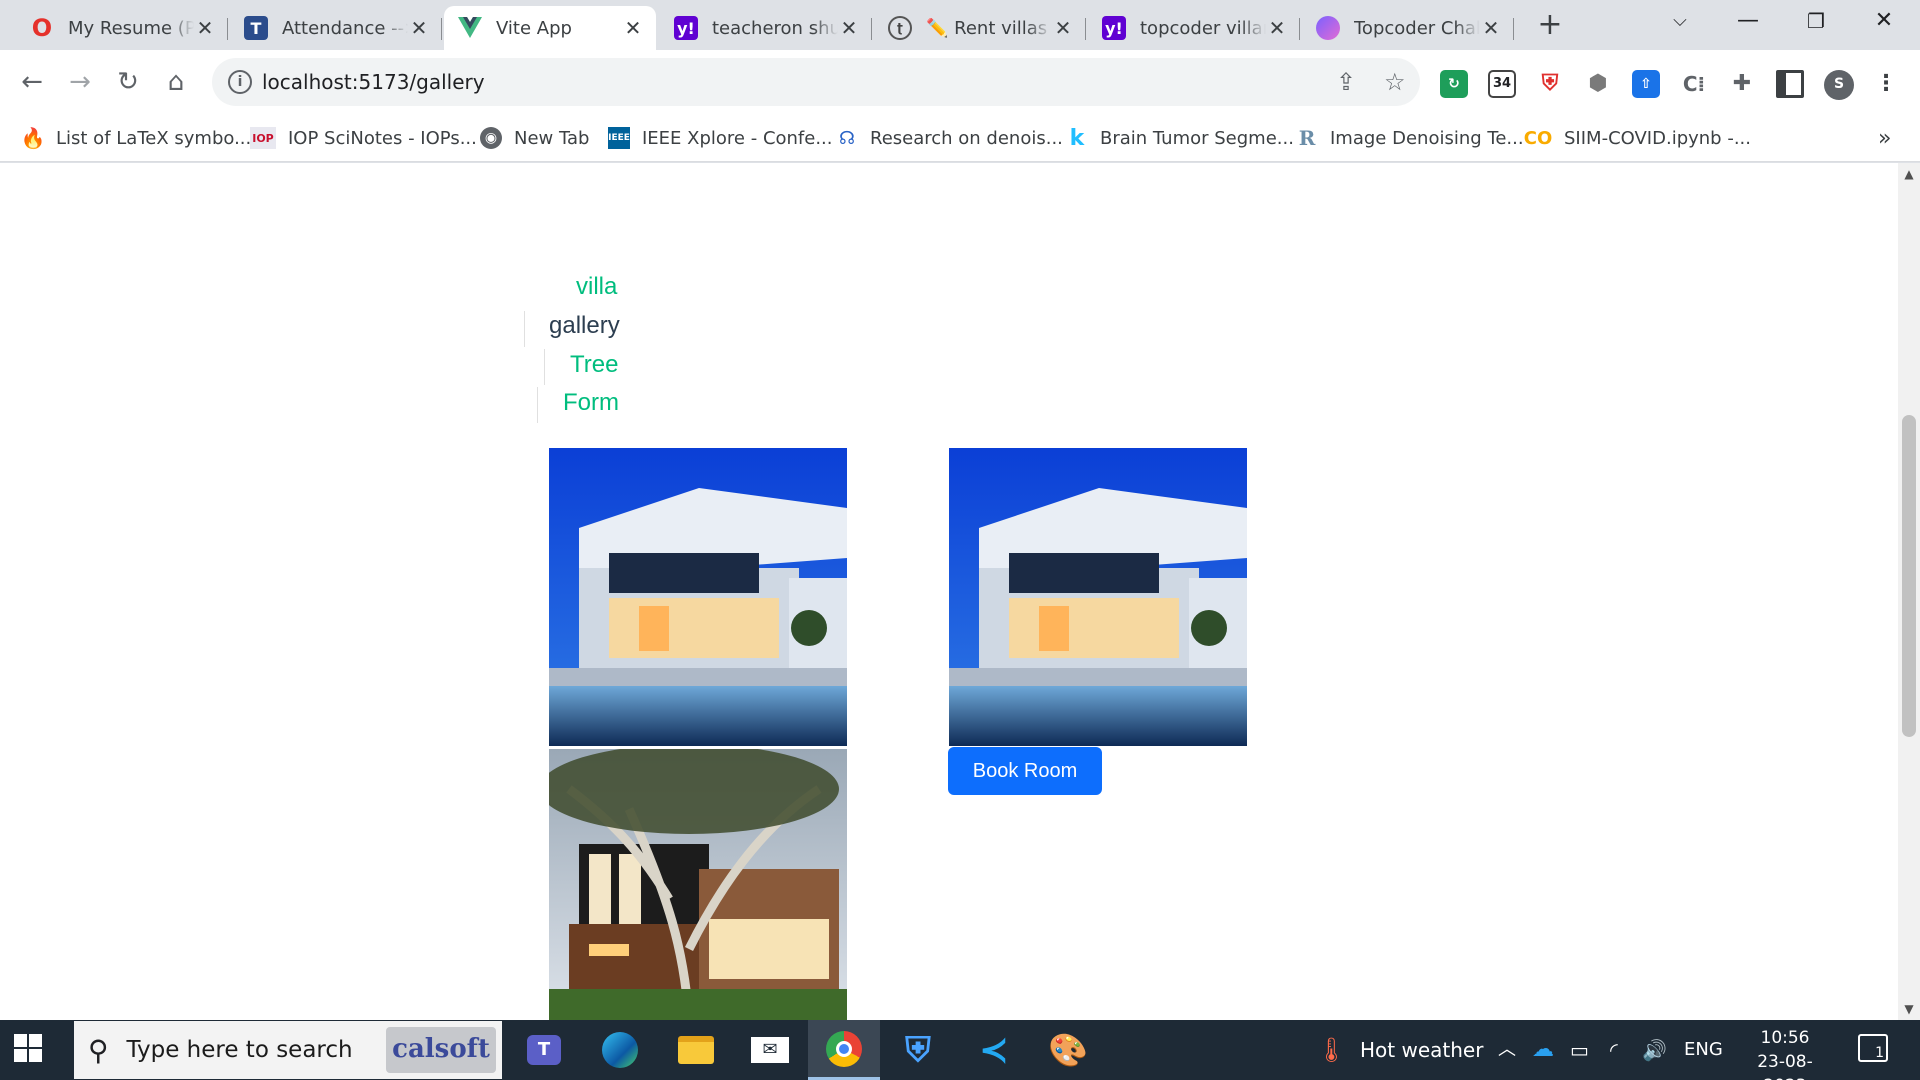 The height and width of the screenshot is (1080, 1920). What do you see at coordinates (1909, 174) in the screenshot?
I see `scroll-up-icon: ▲` at bounding box center [1909, 174].